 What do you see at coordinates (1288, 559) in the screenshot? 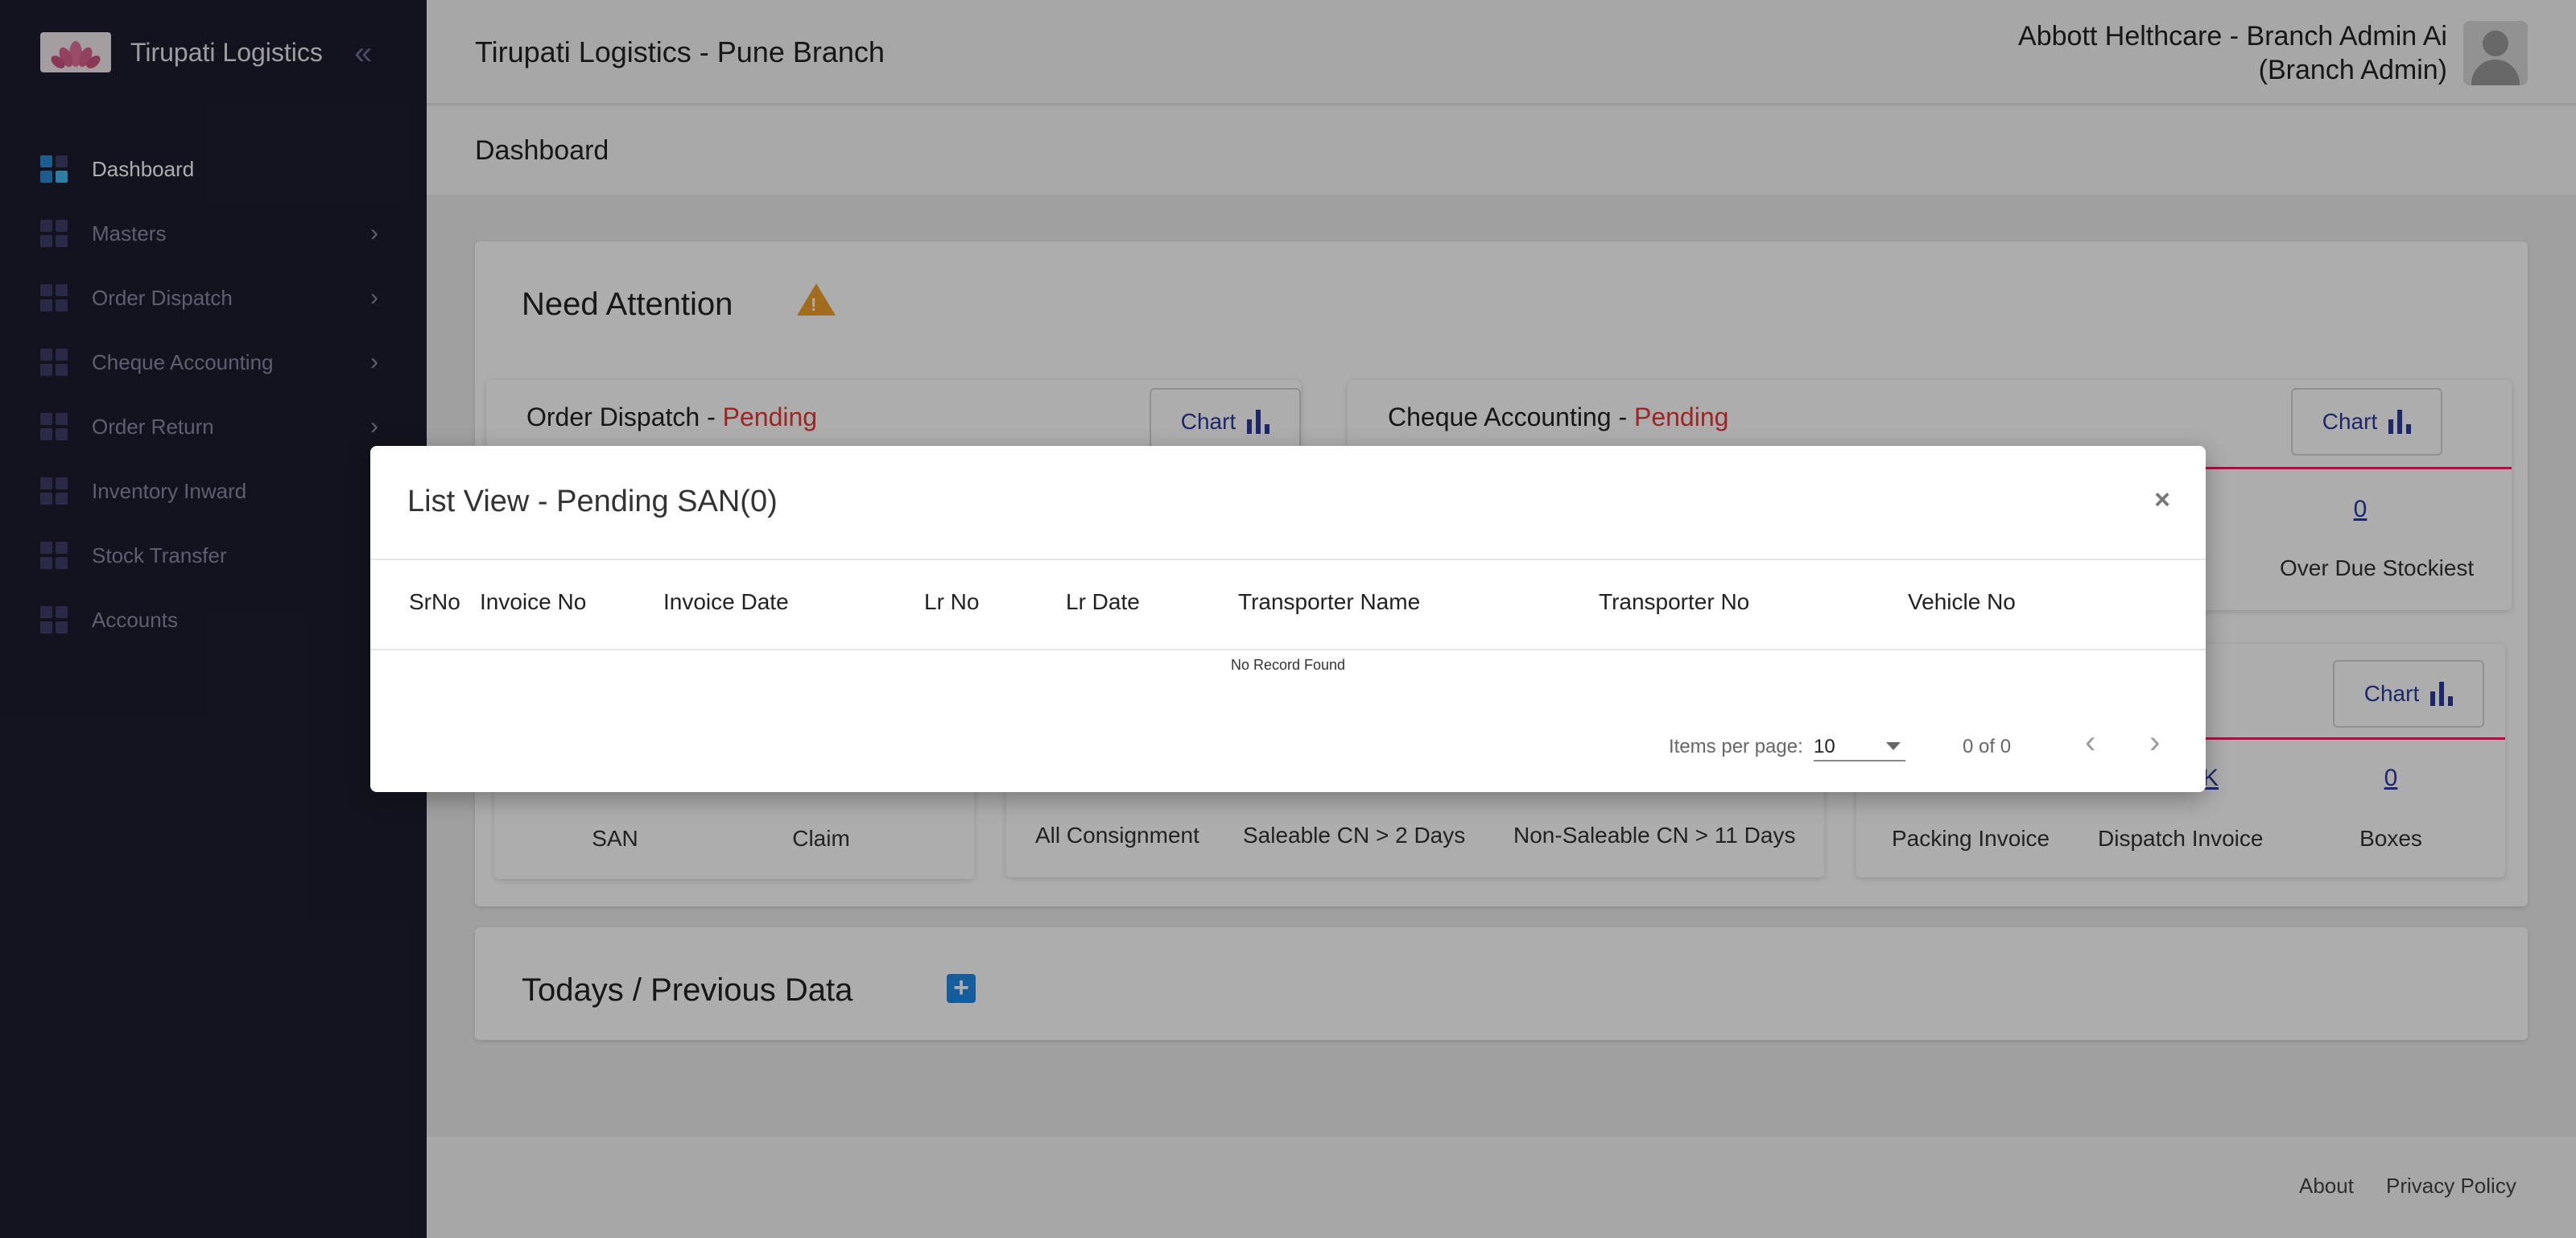
I see `modal-divider` at bounding box center [1288, 559].